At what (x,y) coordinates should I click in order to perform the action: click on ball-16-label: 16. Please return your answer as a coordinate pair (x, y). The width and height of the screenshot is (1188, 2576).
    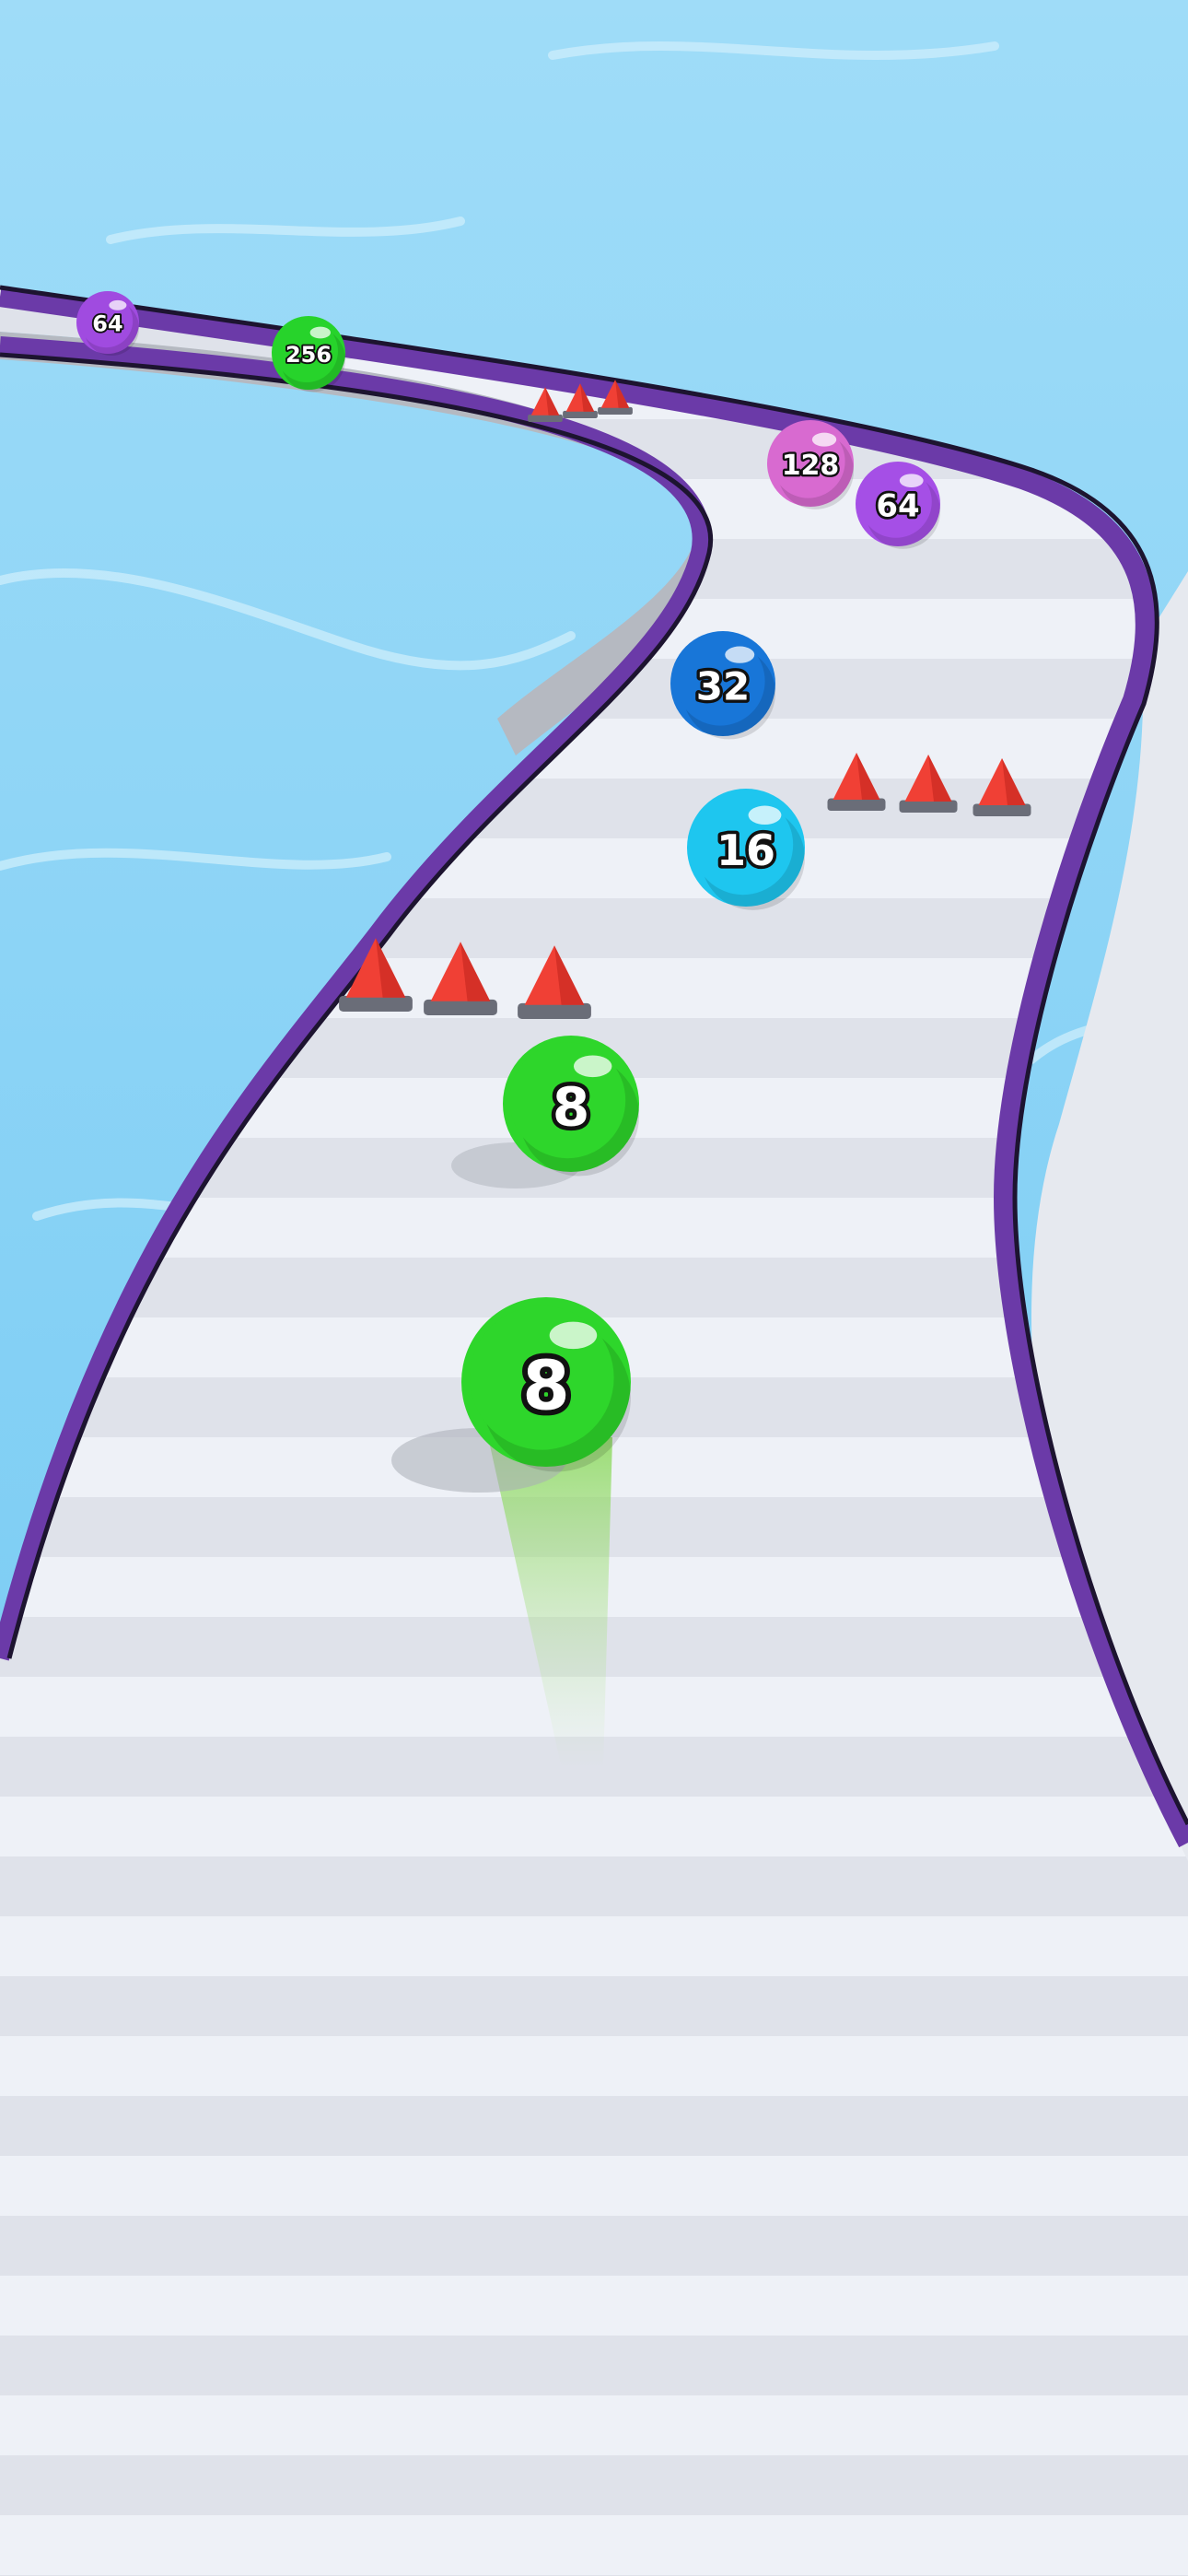
    Looking at the image, I should click on (745, 850).